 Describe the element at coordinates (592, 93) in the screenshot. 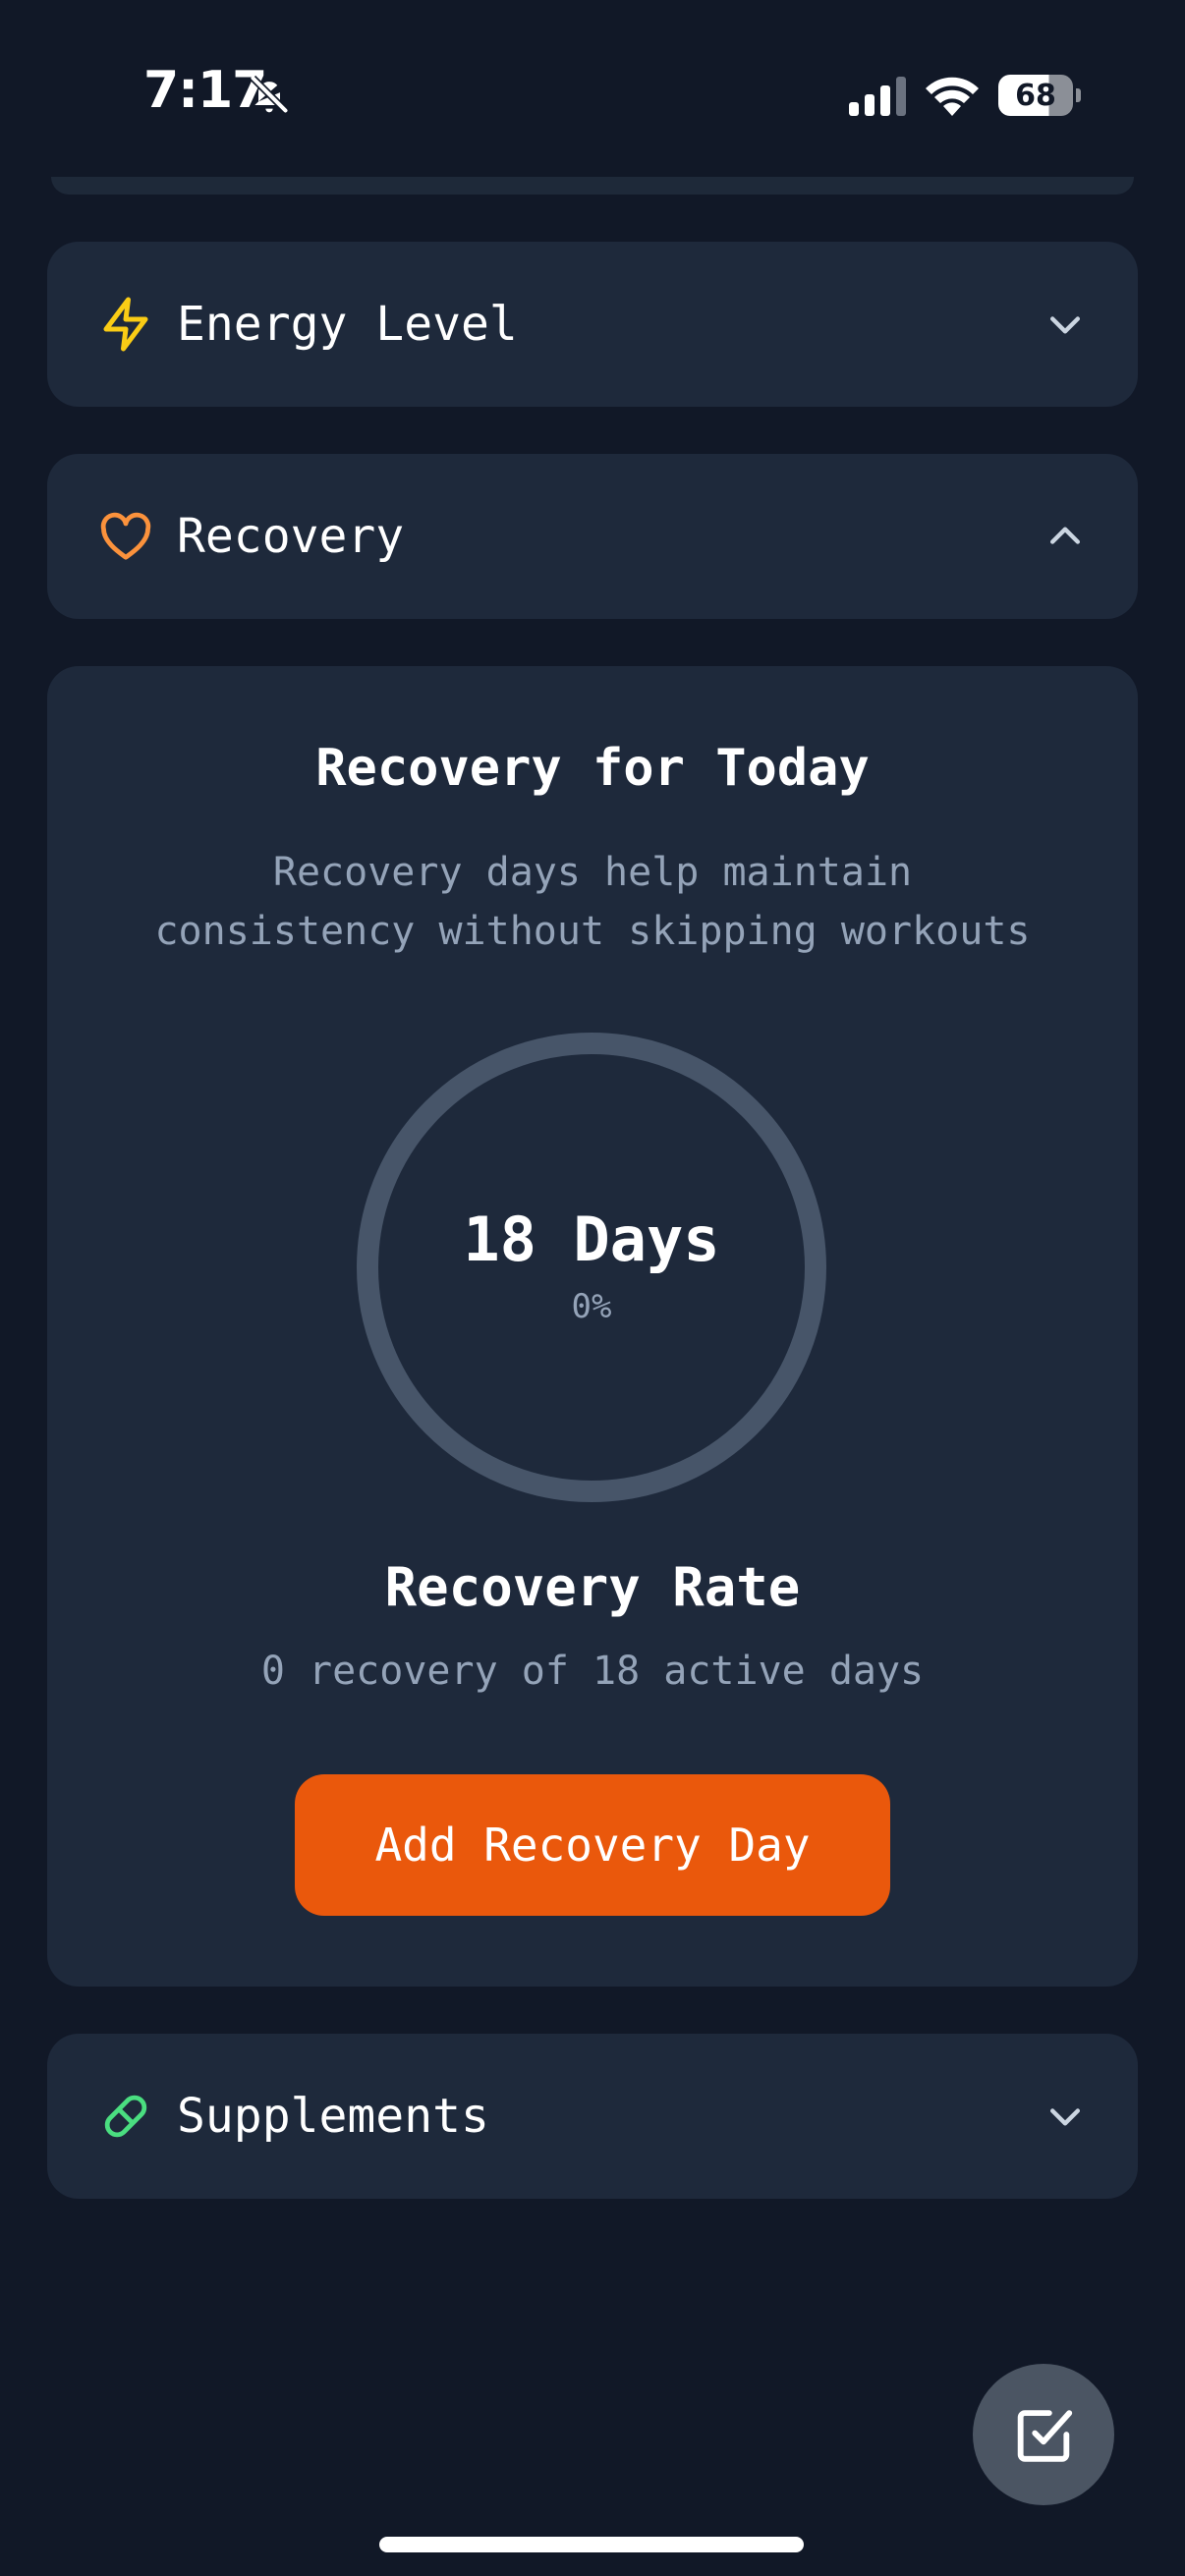

I see `status-bar: 7:17 68` at that location.